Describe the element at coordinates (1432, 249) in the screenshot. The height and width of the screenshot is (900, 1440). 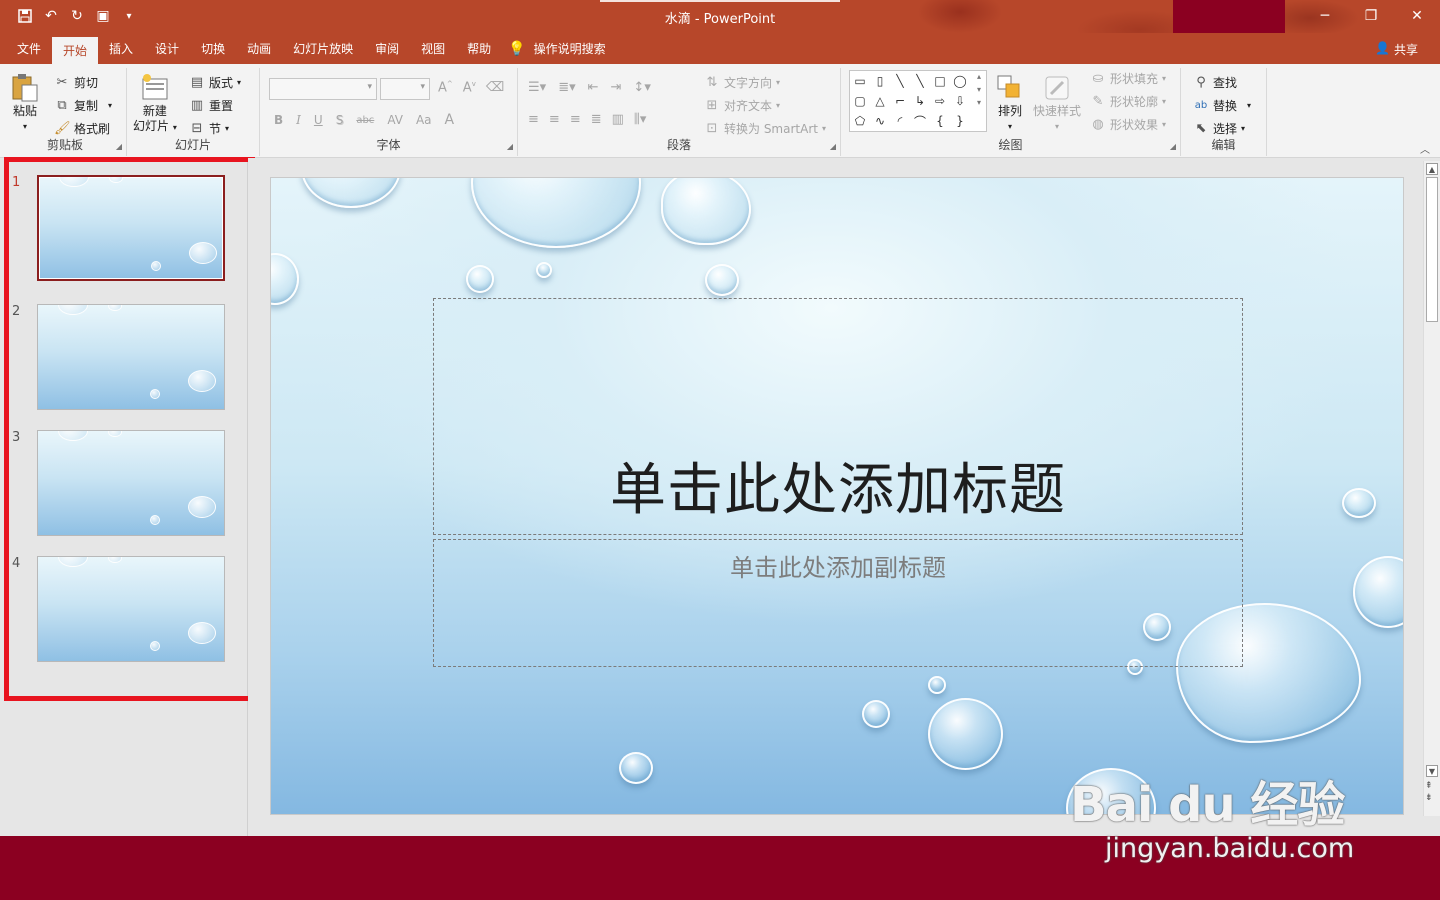
I see `scrollbar-thumb` at that location.